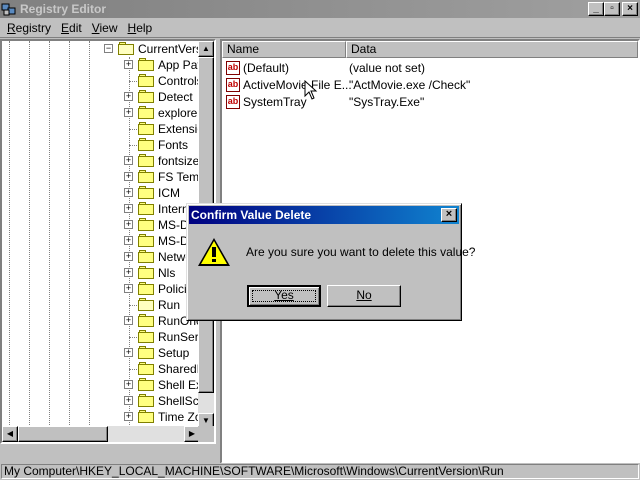  I want to click on minimize-button: _, so click(596, 9).